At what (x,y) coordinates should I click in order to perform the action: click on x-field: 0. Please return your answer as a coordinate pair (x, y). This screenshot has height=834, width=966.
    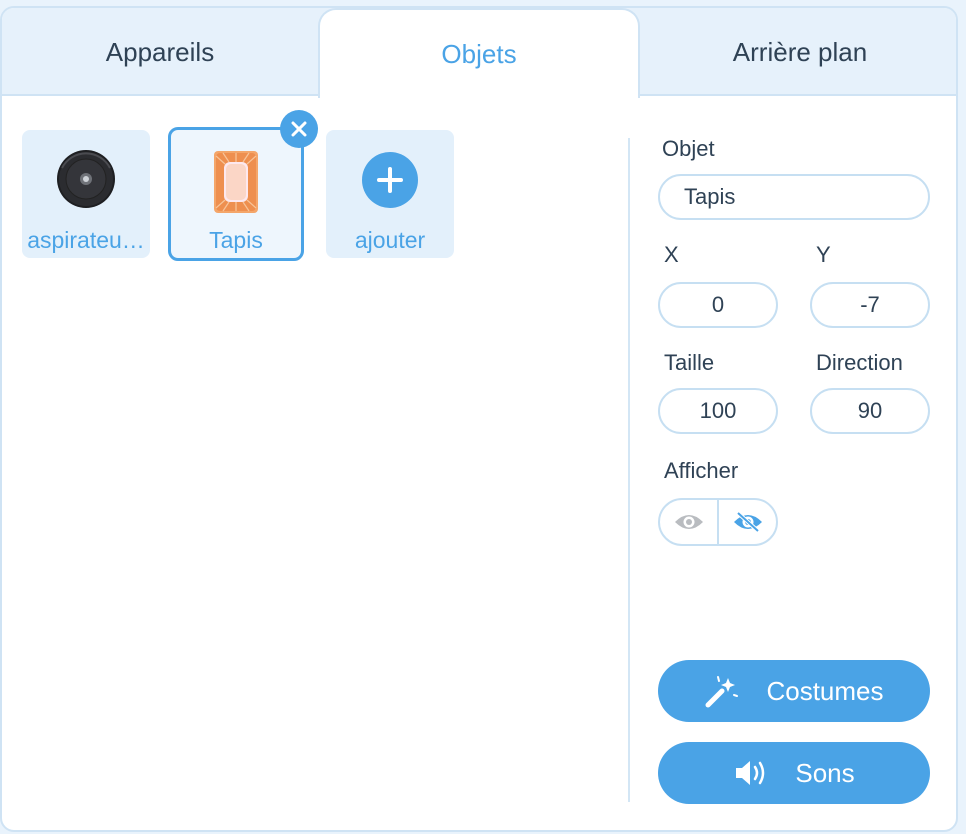
    Looking at the image, I should click on (718, 305).